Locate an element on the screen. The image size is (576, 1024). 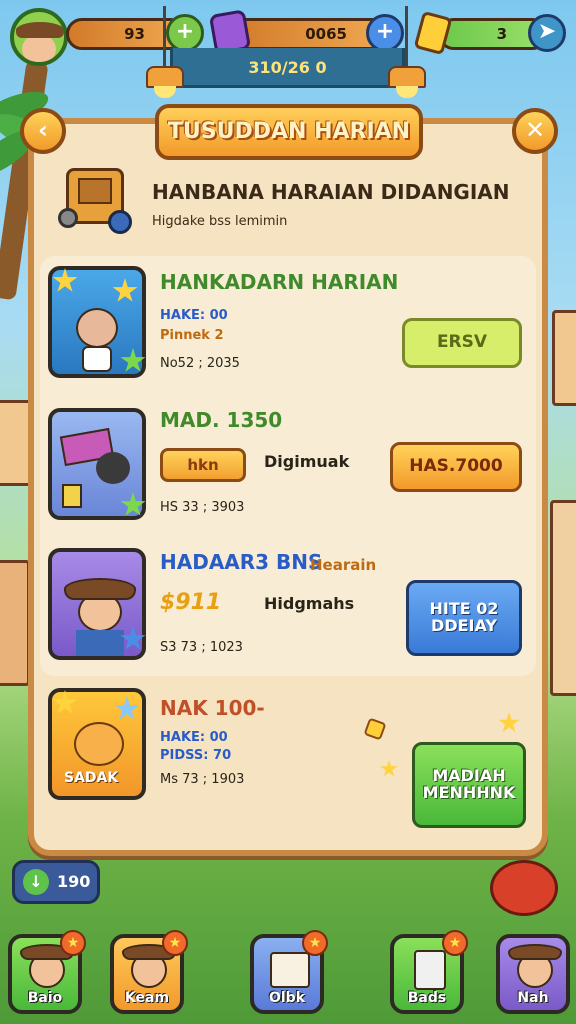
nav-label: Bads is located at coordinates (427, 998).